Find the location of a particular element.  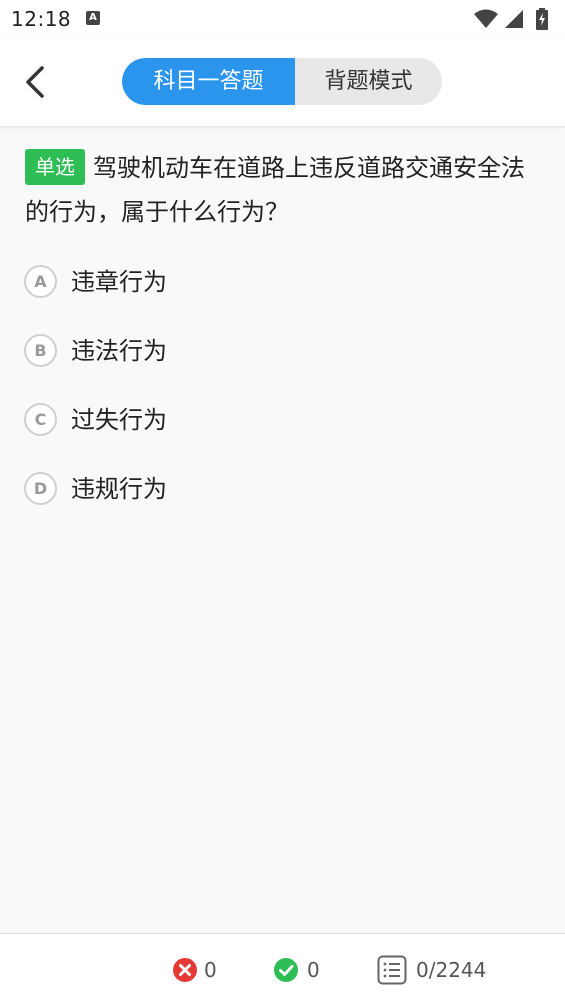

wrong-count: 0 is located at coordinates (210, 970).